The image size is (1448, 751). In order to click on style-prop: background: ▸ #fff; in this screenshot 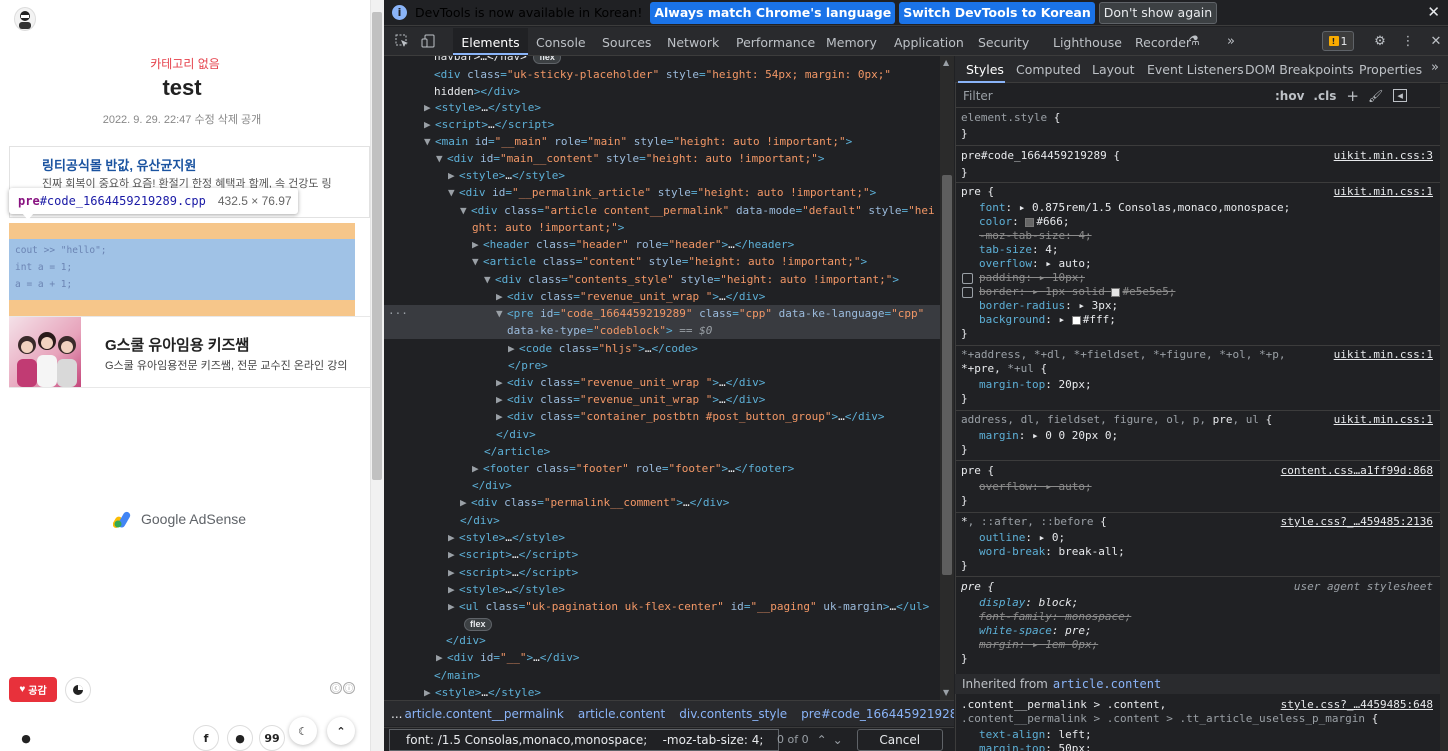, I will do `click(1047, 320)`.